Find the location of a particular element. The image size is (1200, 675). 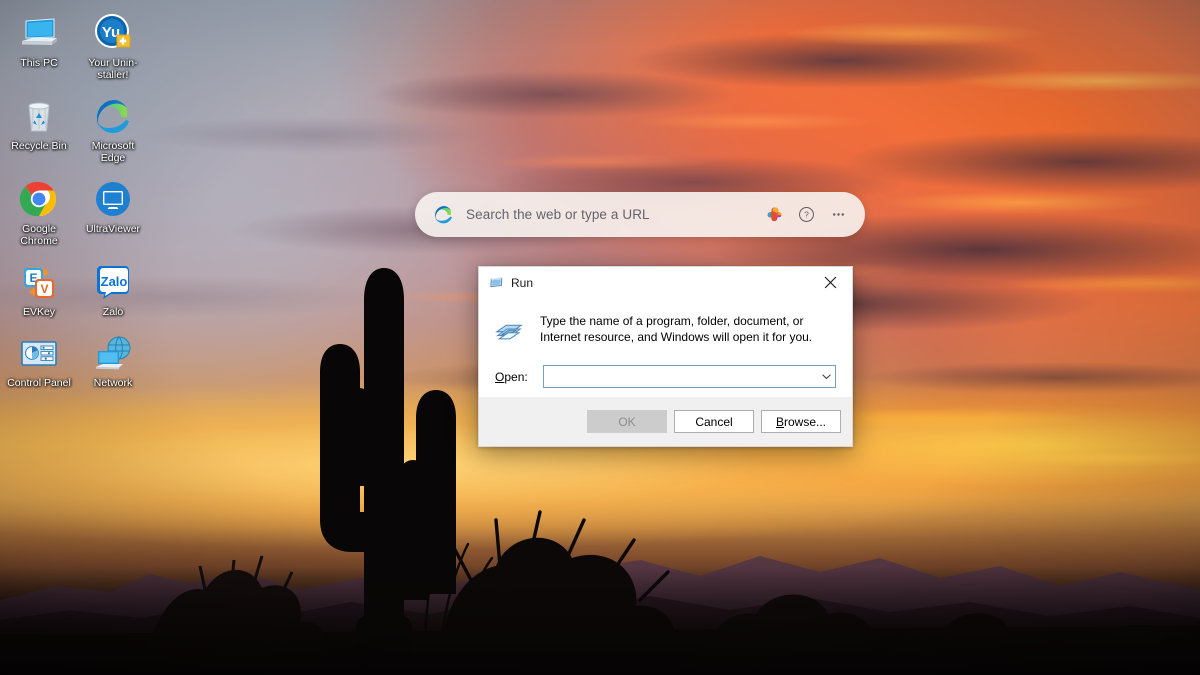

monitor-icon is located at coordinates (39, 33).